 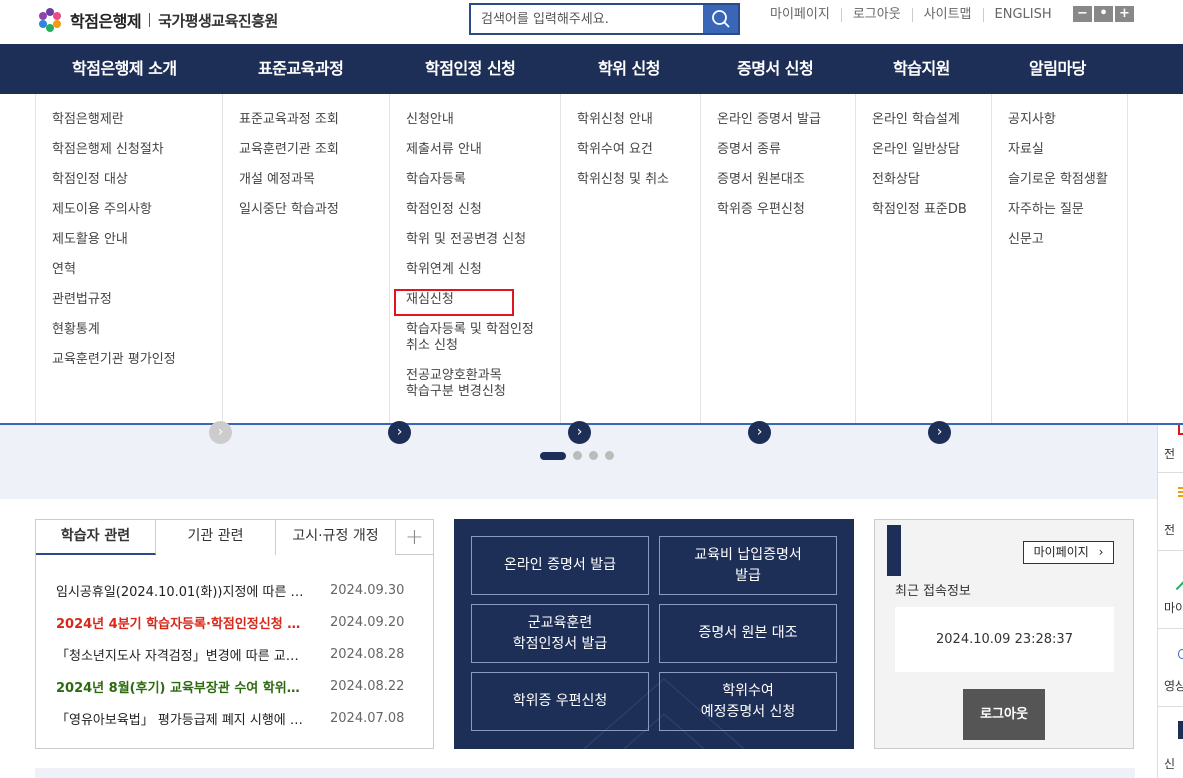 What do you see at coordinates (124, 69) in the screenshot?
I see `nav-intro: 학점은행제 소개` at bounding box center [124, 69].